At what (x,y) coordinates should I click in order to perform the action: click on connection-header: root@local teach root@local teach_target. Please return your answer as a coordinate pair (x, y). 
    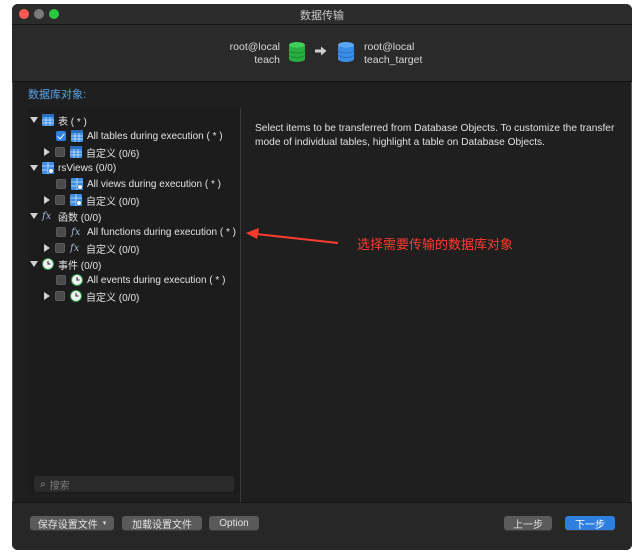
    Looking at the image, I should click on (322, 53).